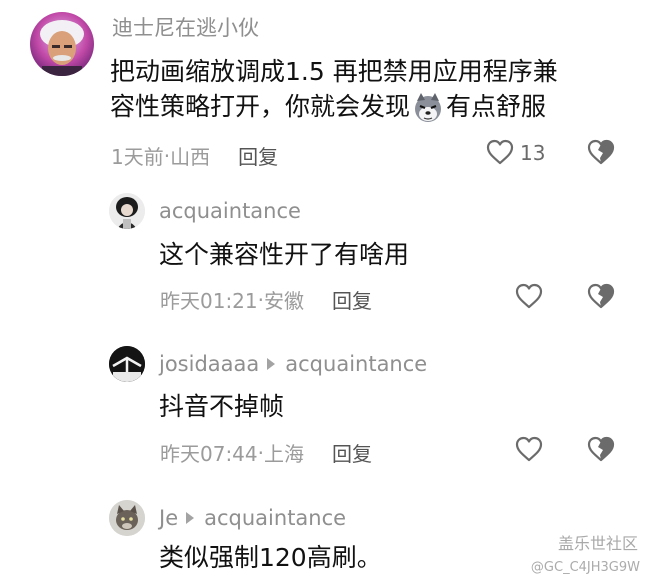 Image resolution: width=650 pixels, height=586 pixels. I want to click on comment-3-text: 抖音不掉帧, so click(221, 407).